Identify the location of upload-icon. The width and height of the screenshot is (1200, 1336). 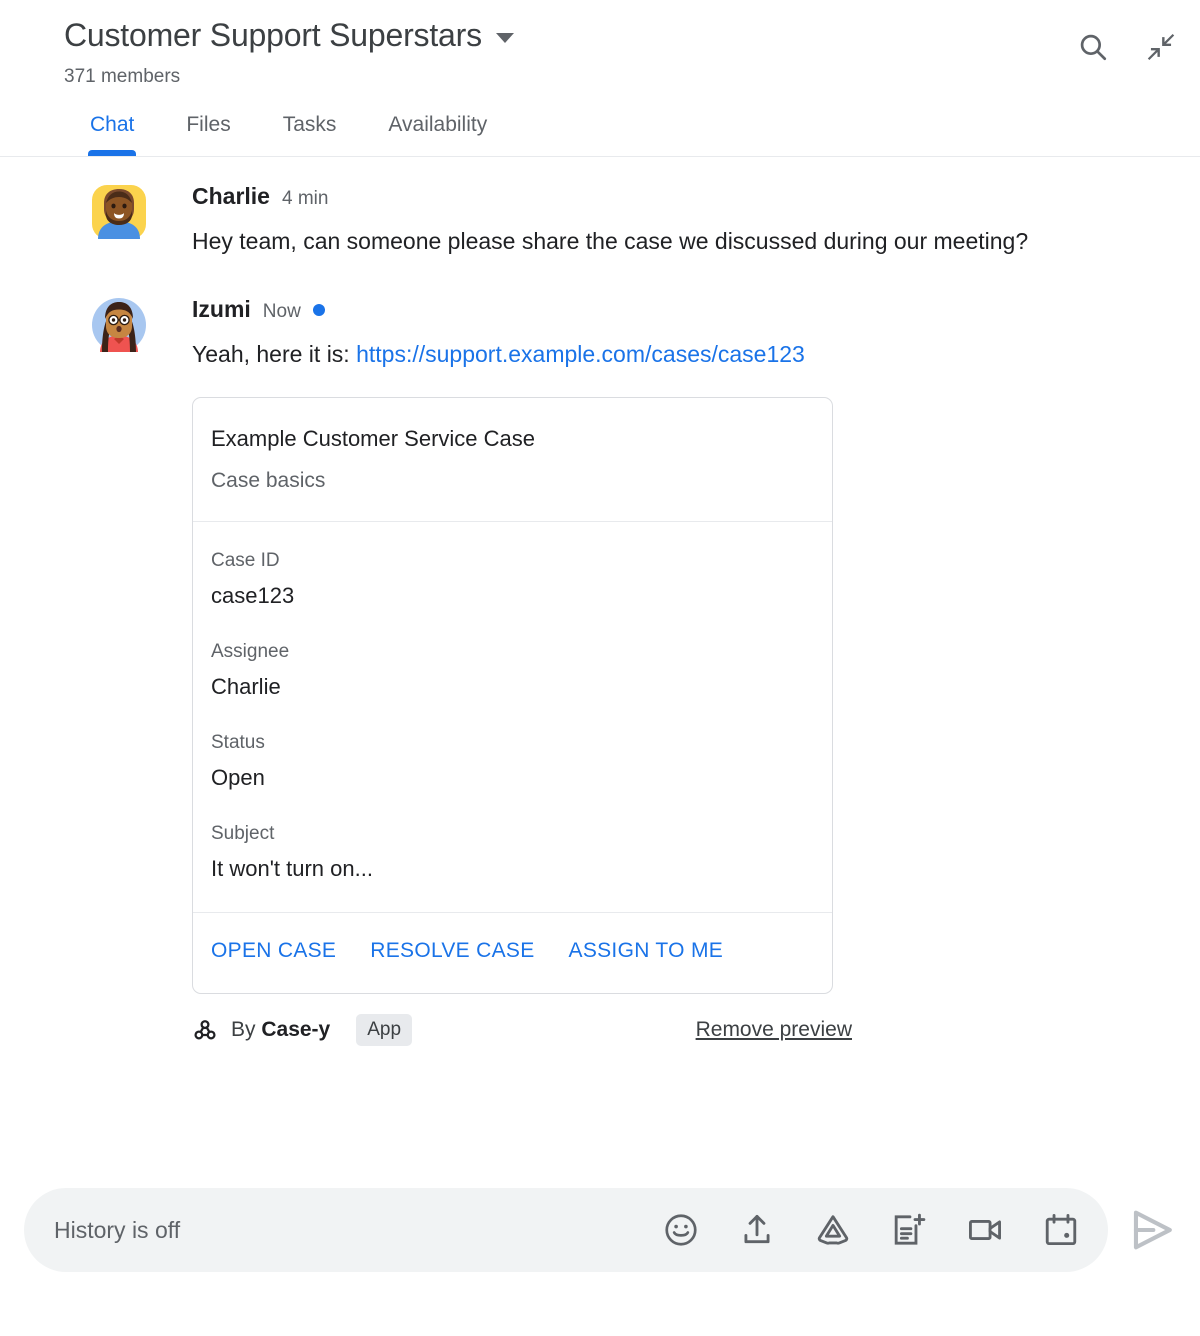
(757, 1230).